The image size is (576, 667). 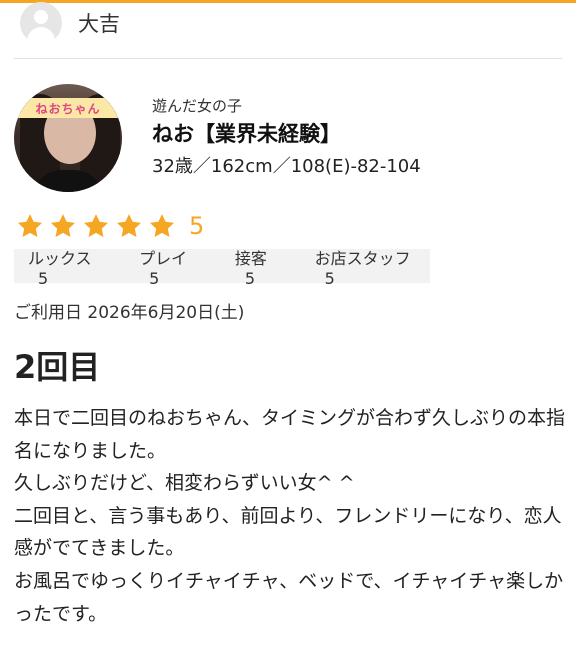 I want to click on review-title: 2回目, so click(x=57, y=367).